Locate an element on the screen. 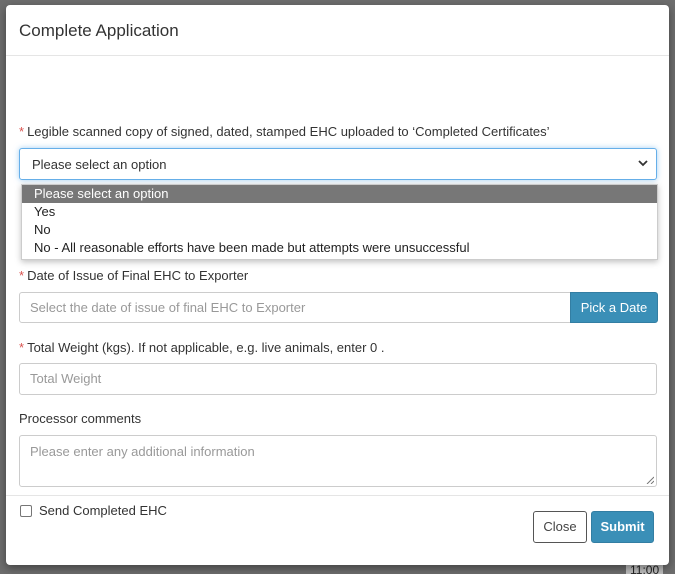  modal-header: Complete Application is located at coordinates (337, 30).